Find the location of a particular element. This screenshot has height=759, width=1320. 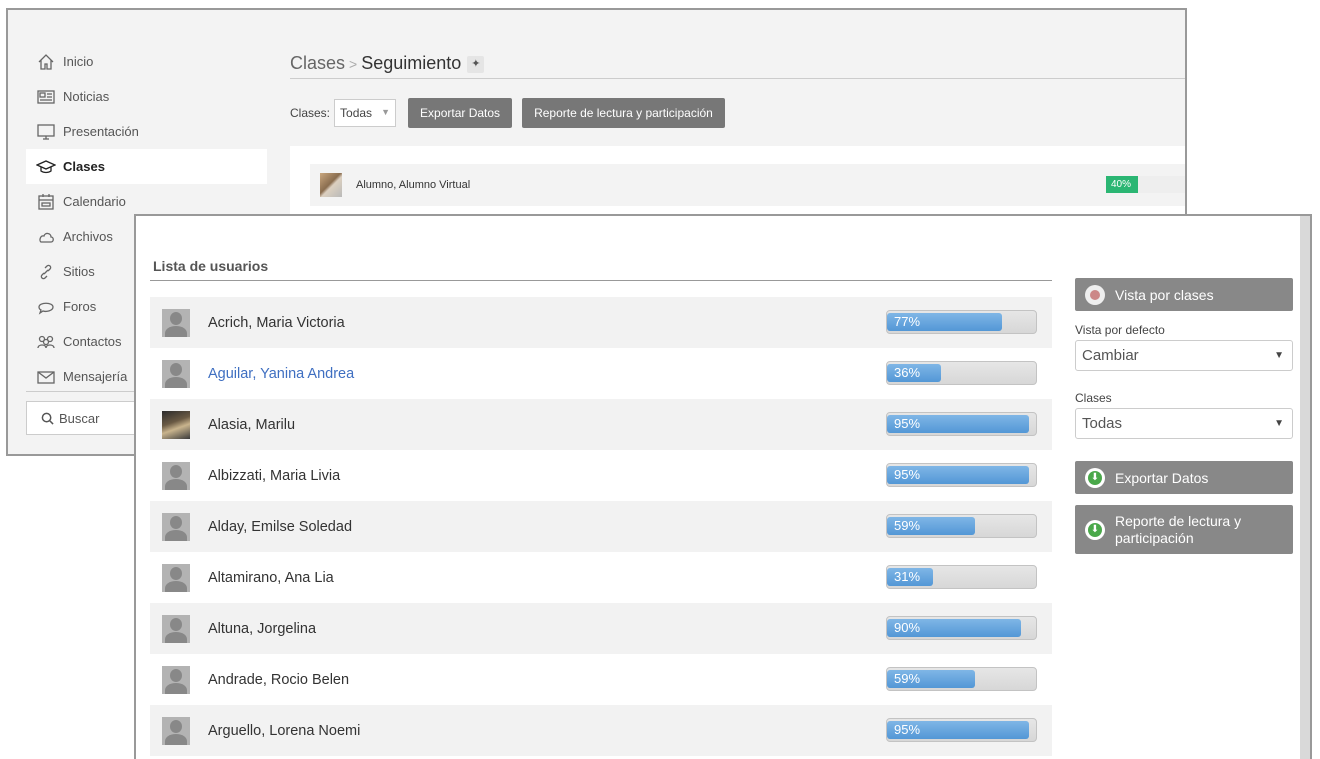

report-label: Reporte de lectura y participación is located at coordinates (1178, 529).